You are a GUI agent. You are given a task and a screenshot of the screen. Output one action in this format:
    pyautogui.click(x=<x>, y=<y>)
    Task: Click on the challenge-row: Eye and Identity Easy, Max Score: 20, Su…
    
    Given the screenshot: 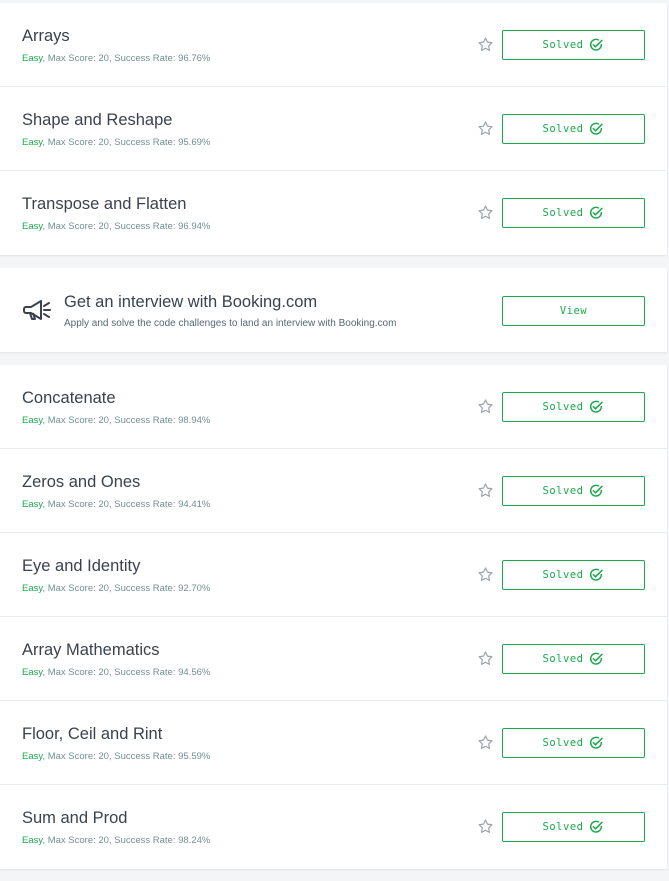 What is the action you would take?
    pyautogui.click(x=333, y=575)
    